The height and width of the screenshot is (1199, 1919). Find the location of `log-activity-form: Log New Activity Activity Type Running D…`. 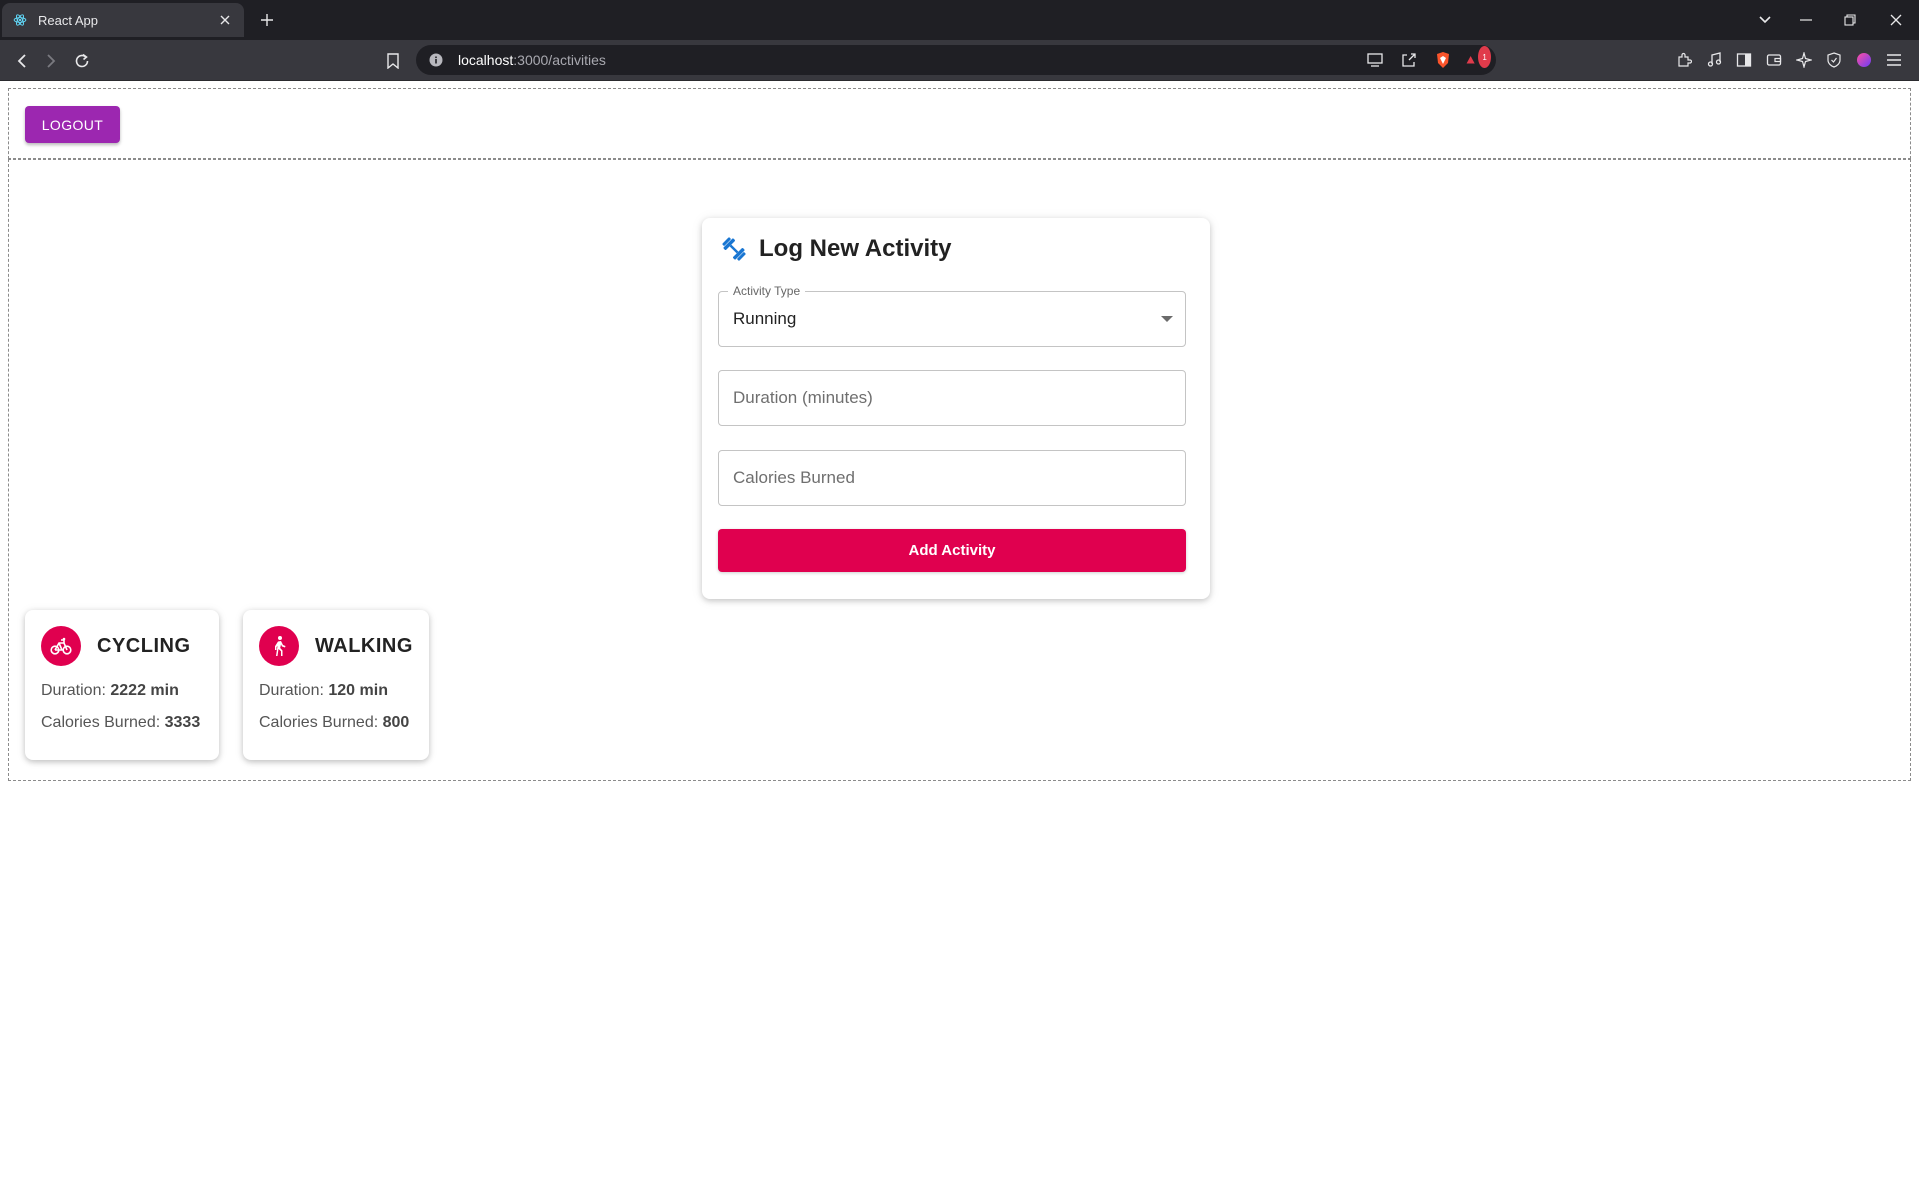

log-activity-form: Log New Activity Activity Type Running D… is located at coordinates (956, 408).